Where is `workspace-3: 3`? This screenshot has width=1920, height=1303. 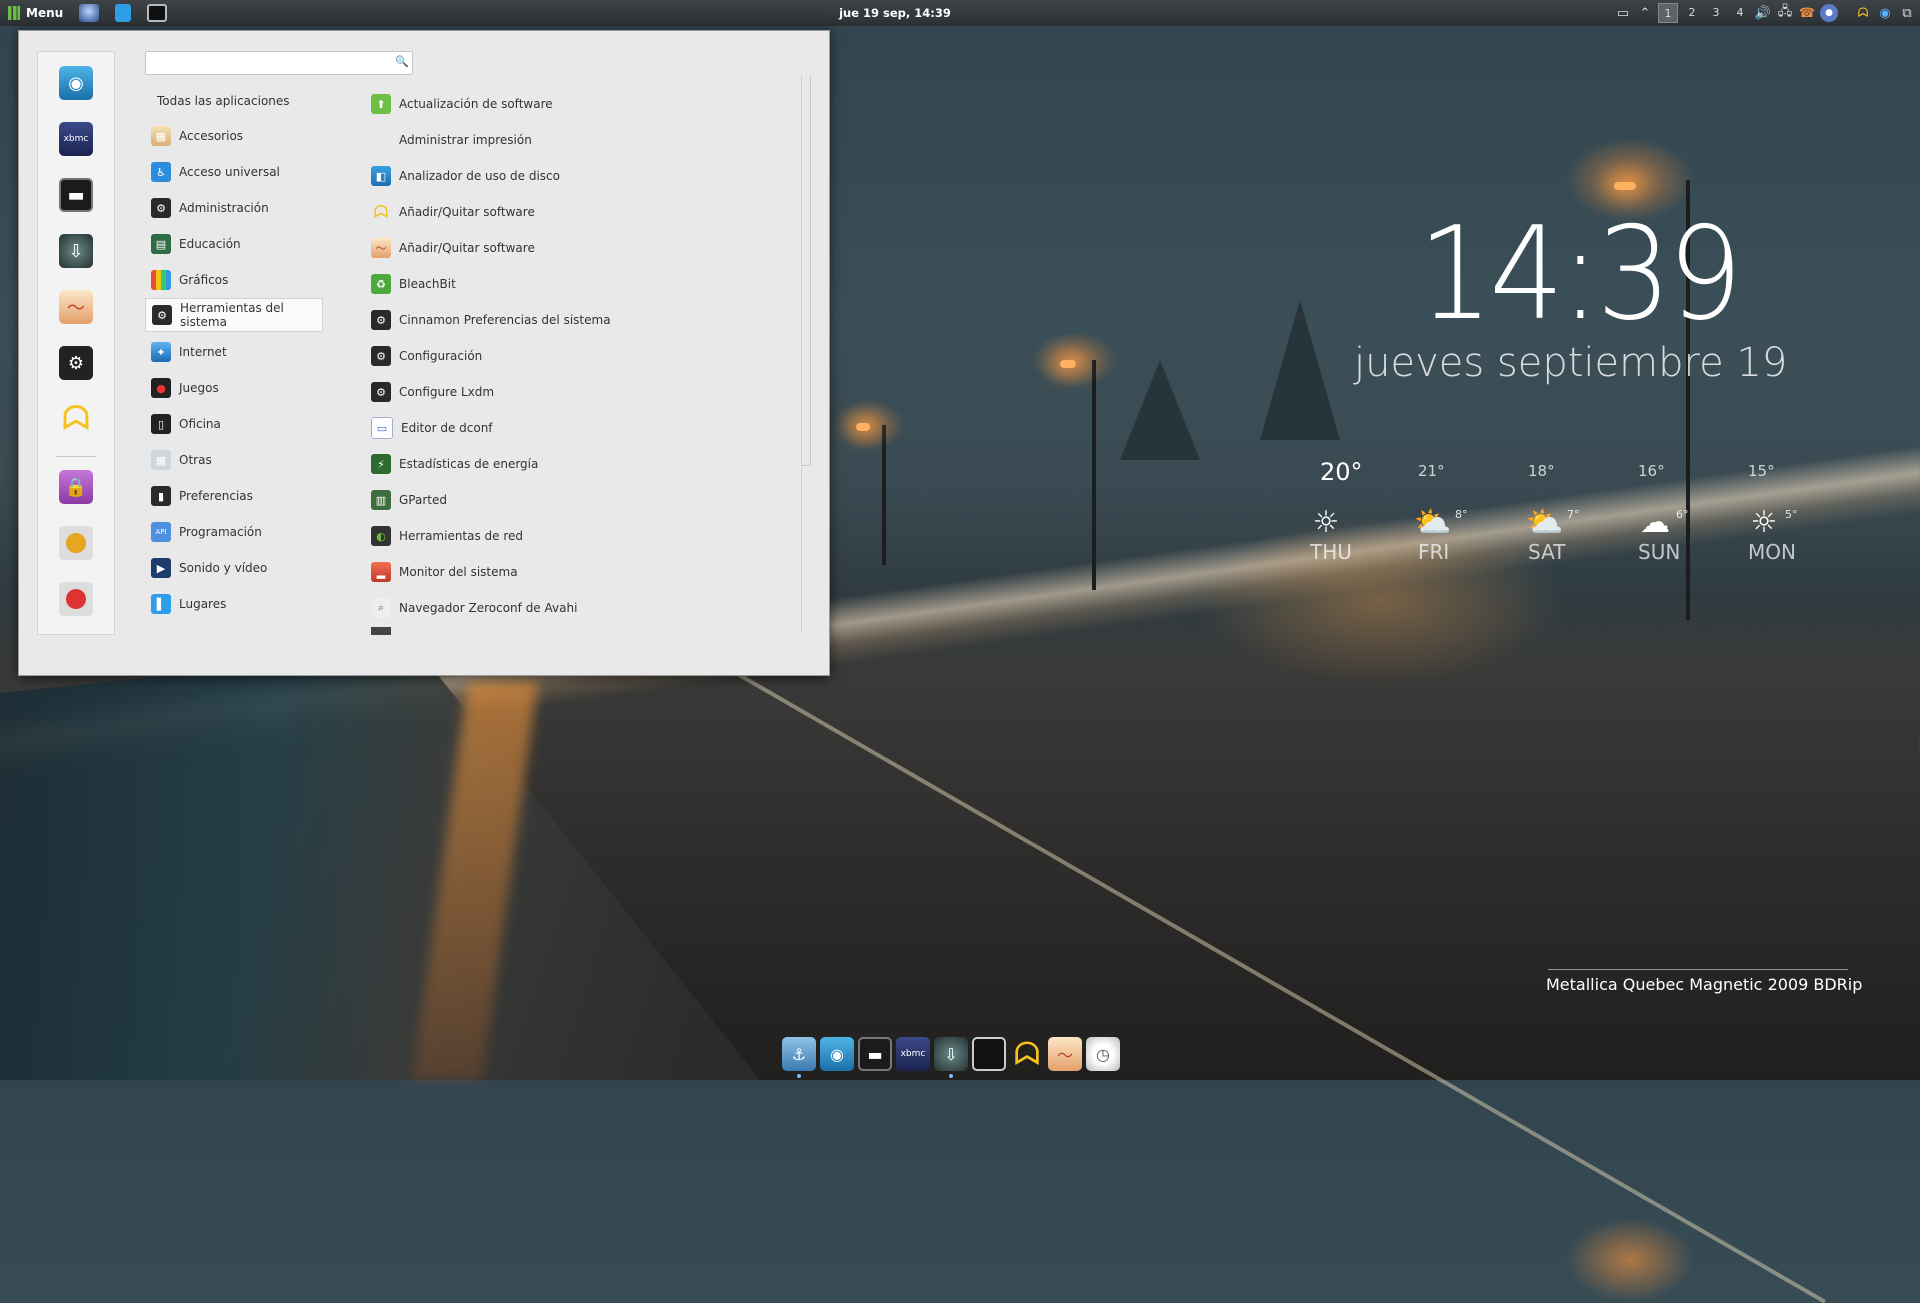
workspace-3: 3 is located at coordinates (1716, 13).